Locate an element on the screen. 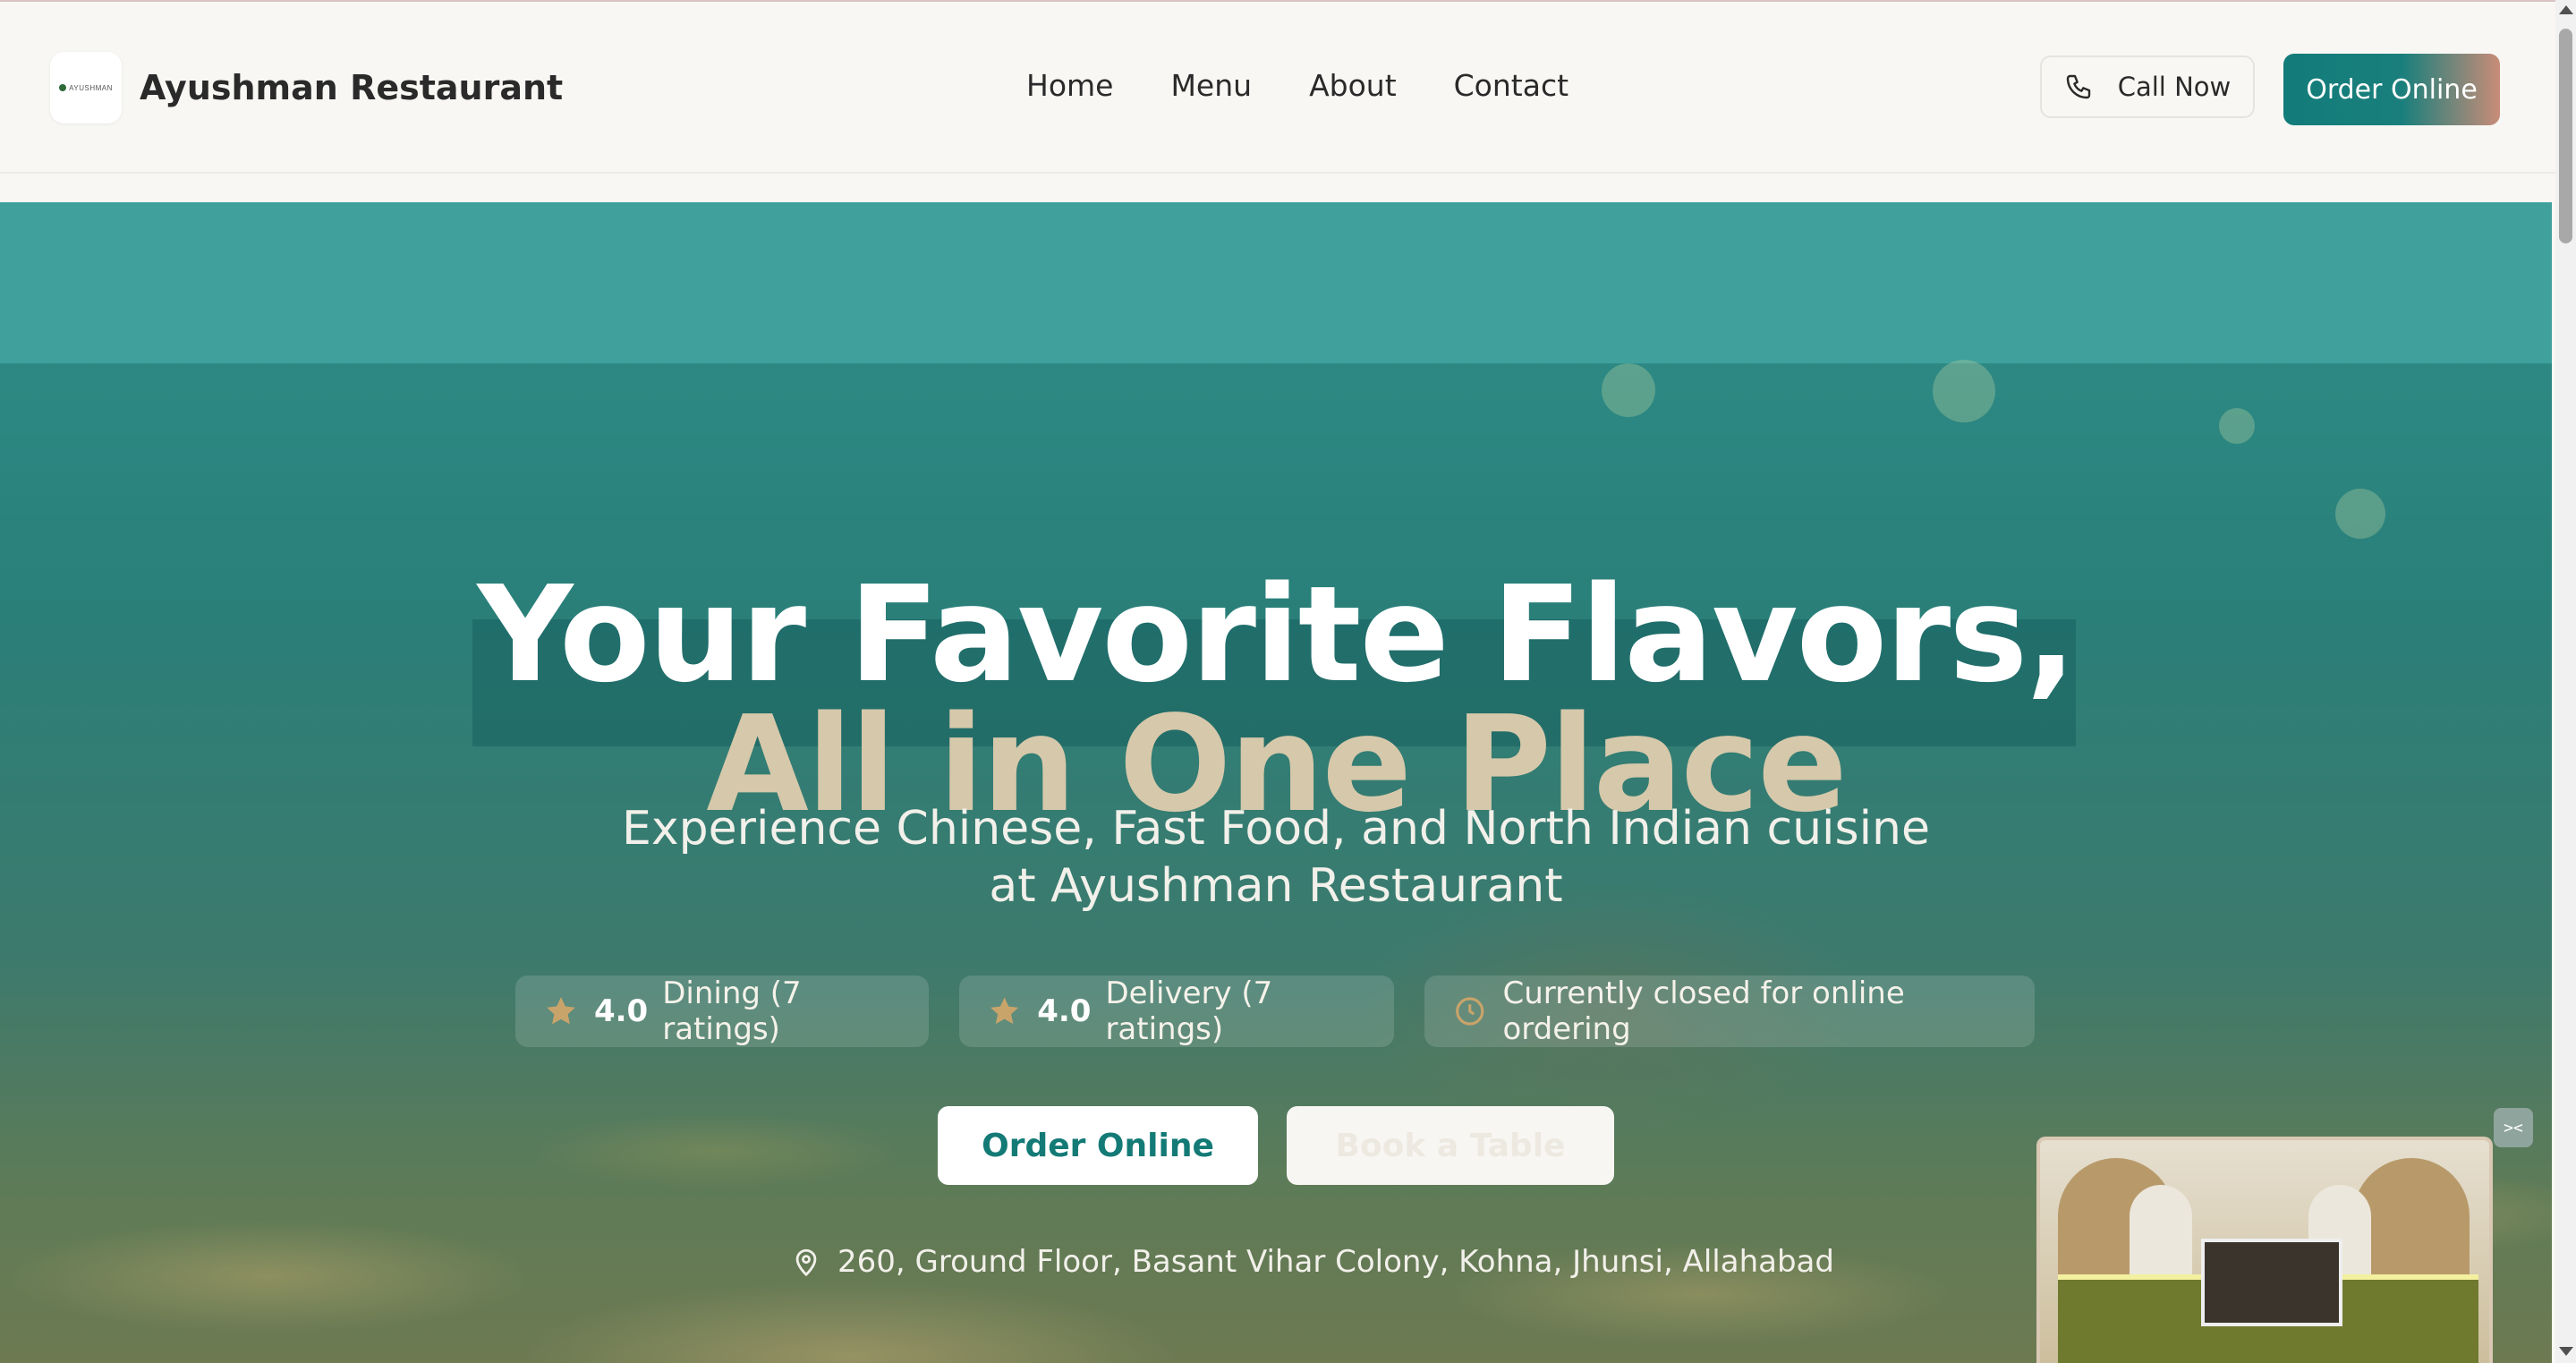 The height and width of the screenshot is (1363, 2576). map-pin-icon is located at coordinates (806, 1263).